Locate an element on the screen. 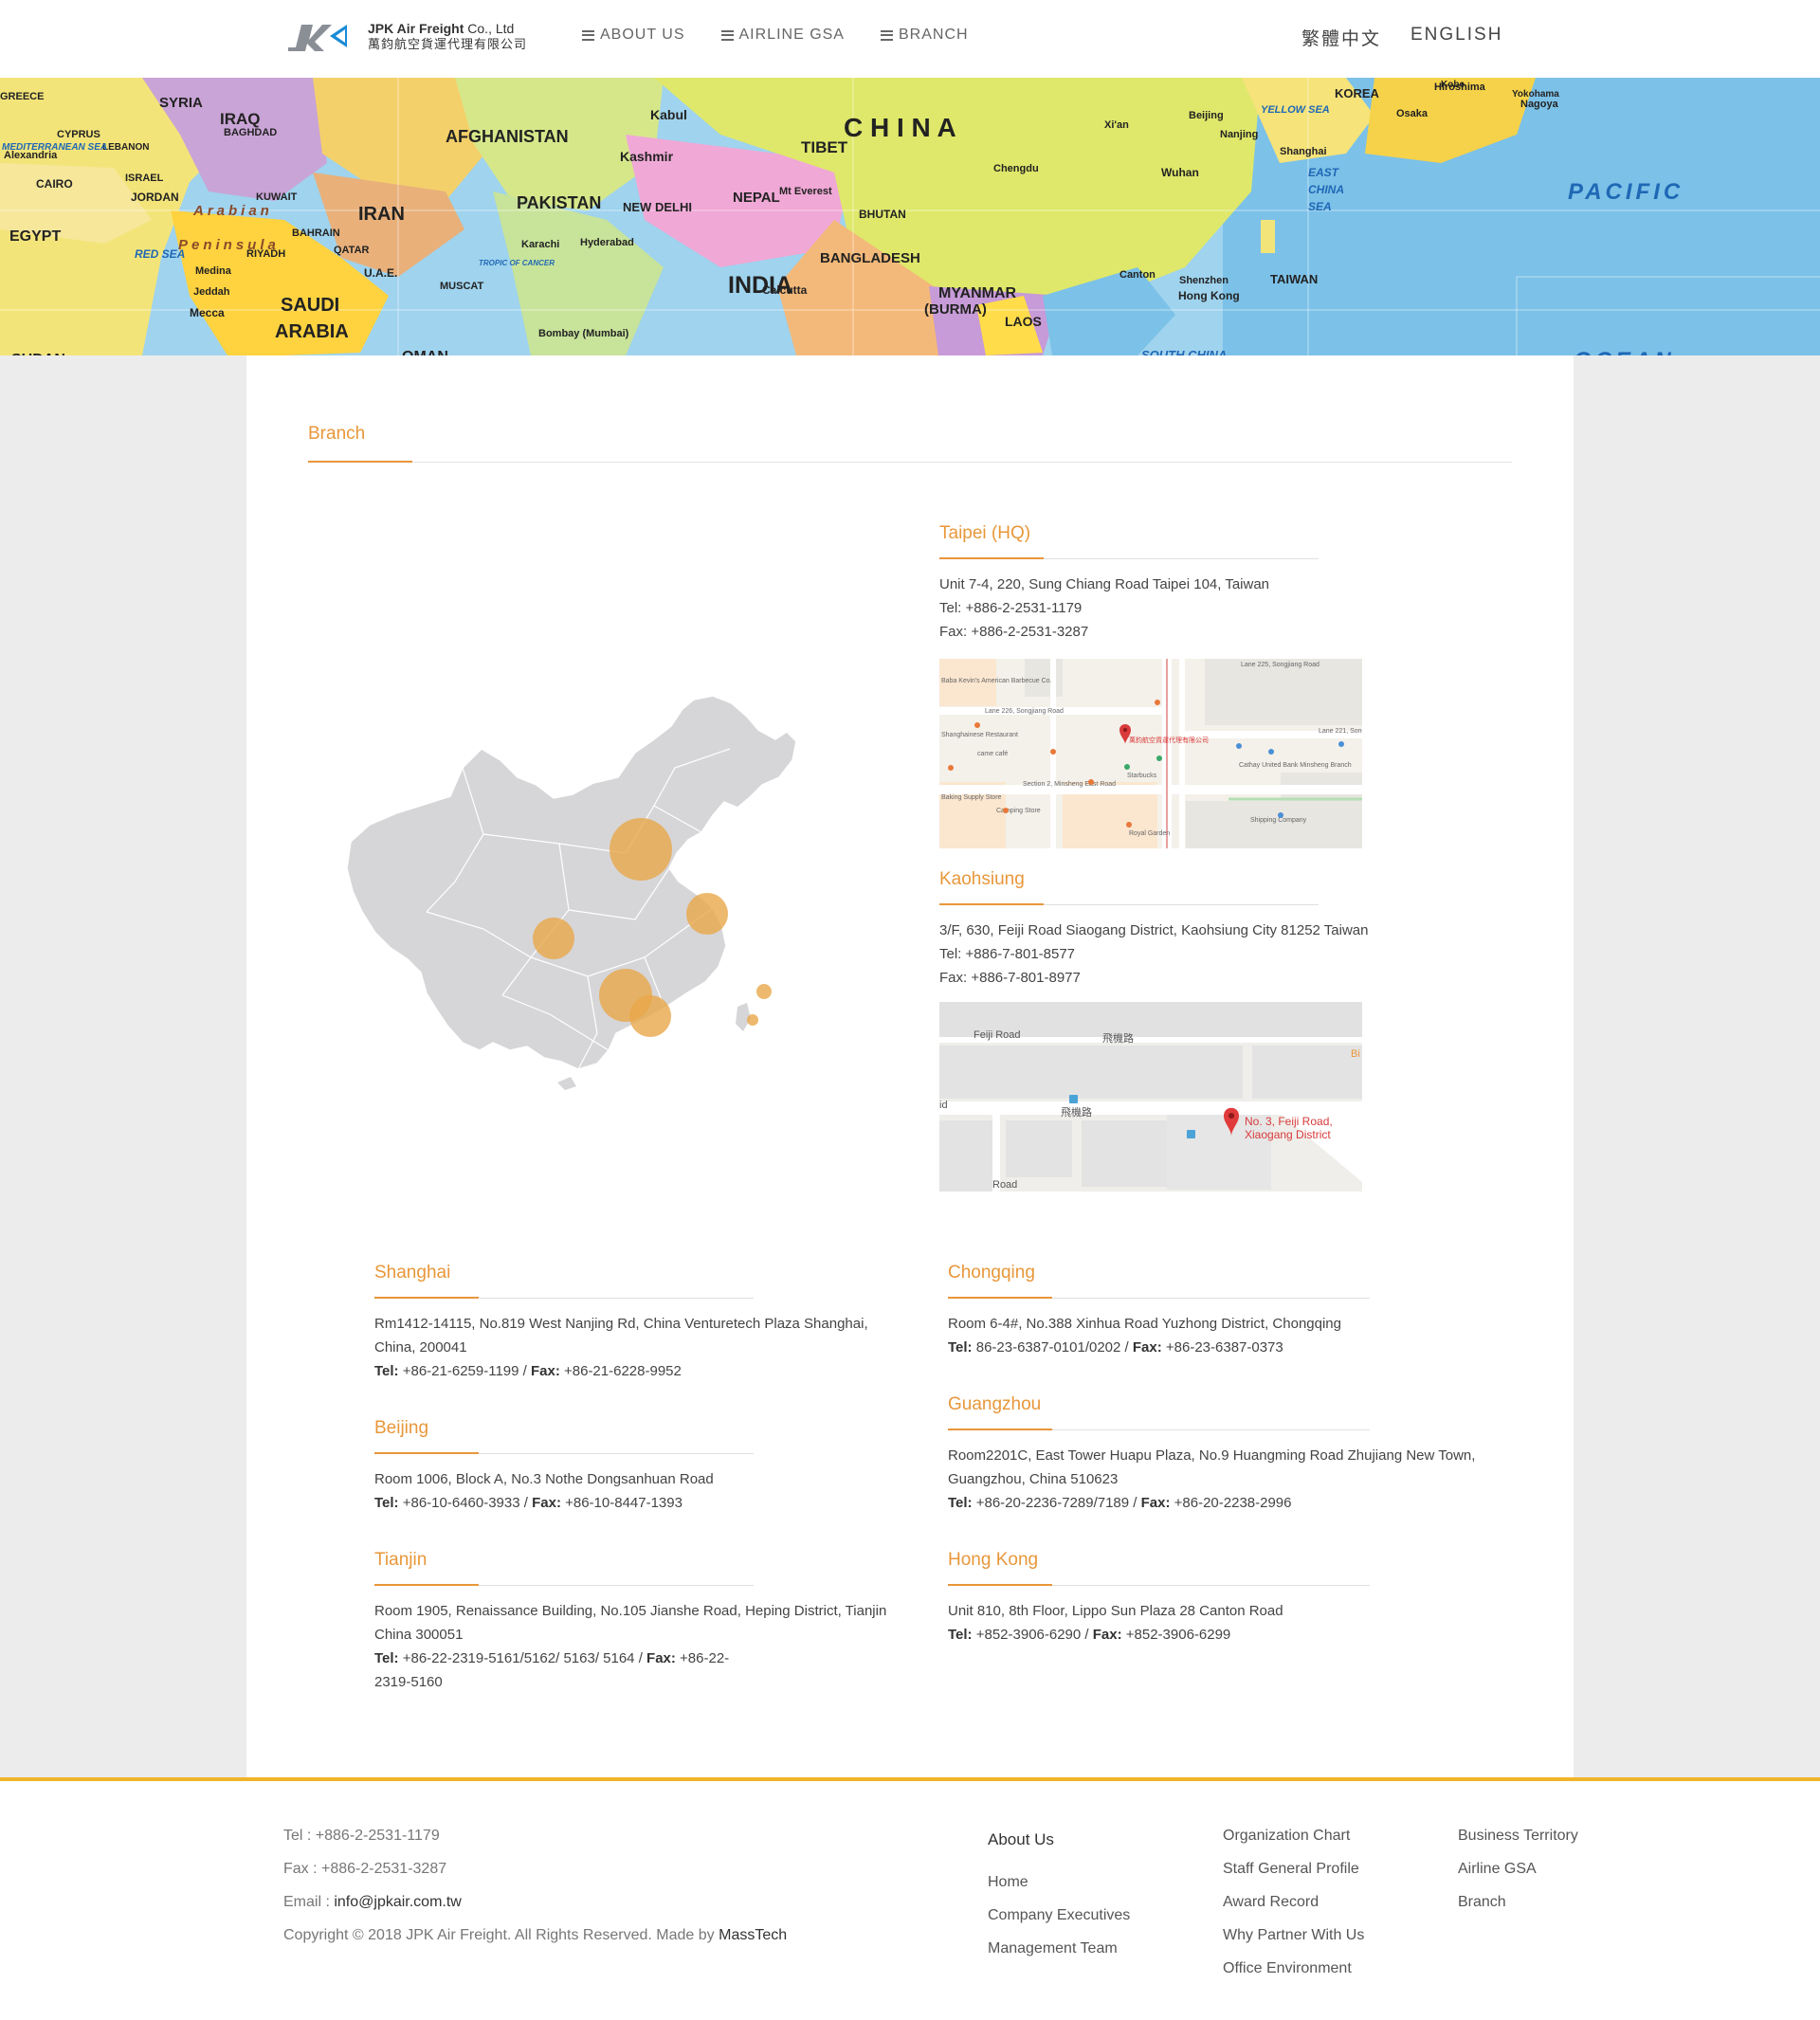  map-label: PAKISTAN is located at coordinates (559, 202).